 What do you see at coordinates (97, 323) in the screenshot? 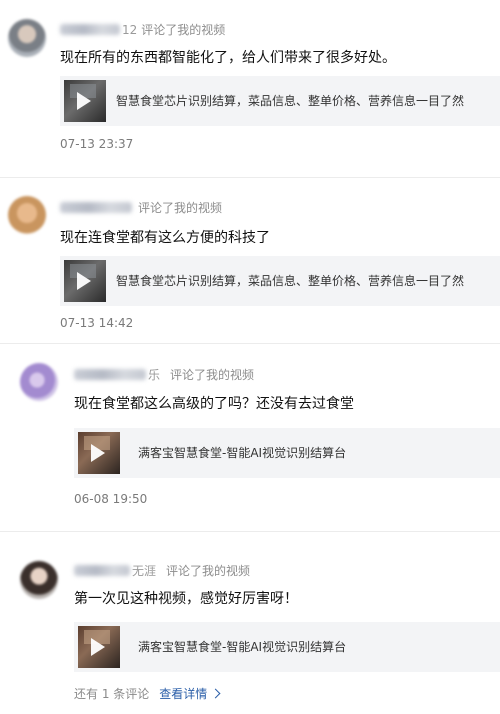
I see `comment-time: 07-13 14:42` at bounding box center [97, 323].